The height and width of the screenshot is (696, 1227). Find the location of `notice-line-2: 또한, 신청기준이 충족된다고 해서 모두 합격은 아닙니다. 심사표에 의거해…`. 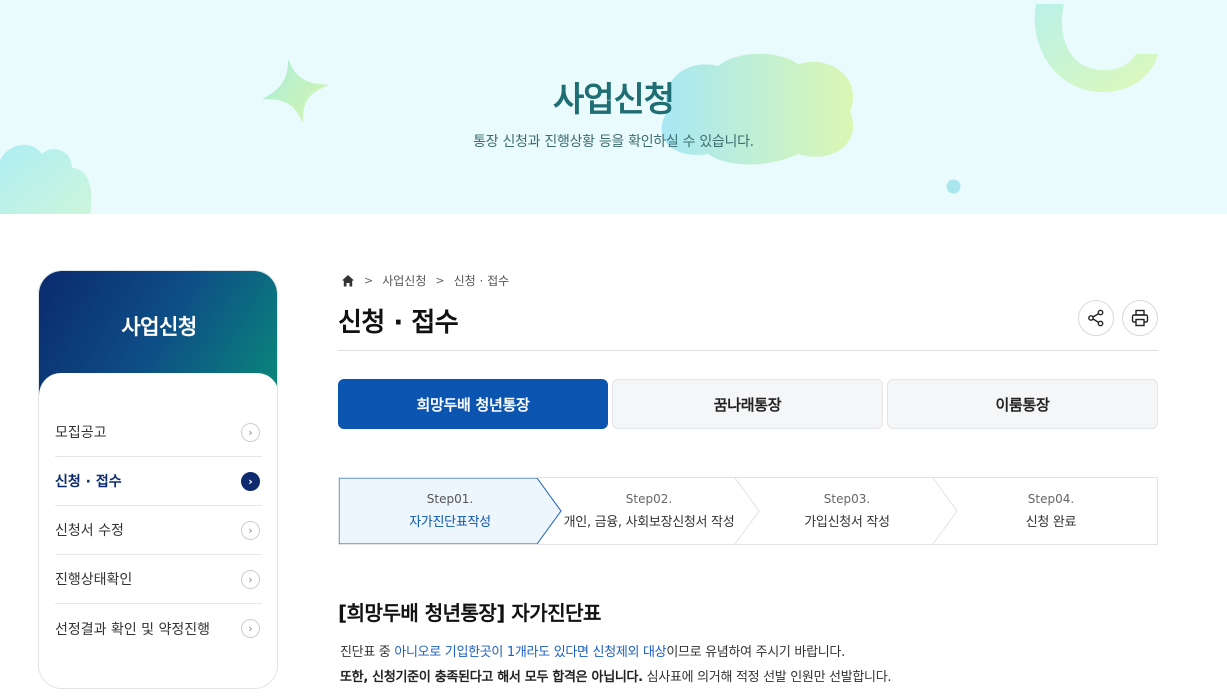

notice-line-2: 또한, 신청기준이 충족된다고 해서 모두 합격은 아닙니다. 심사표에 의거해… is located at coordinates (616, 675).